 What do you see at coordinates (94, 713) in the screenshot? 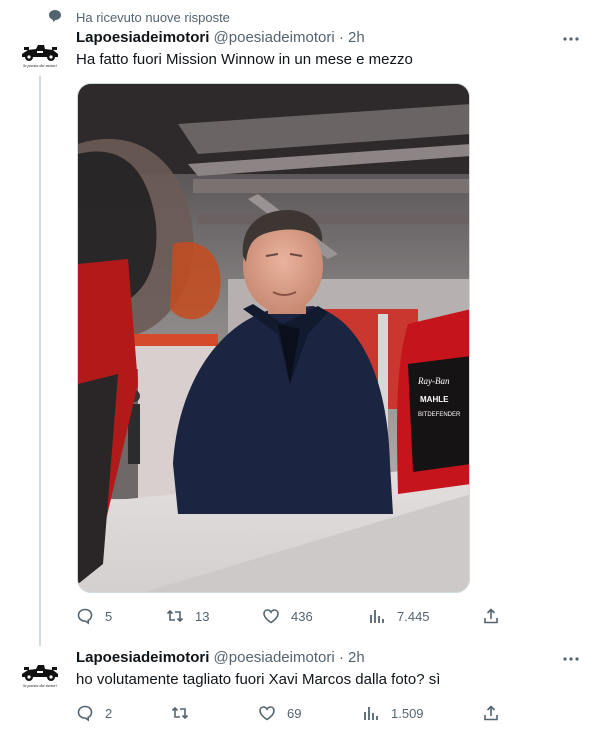
I see `reply-button: 2` at bounding box center [94, 713].